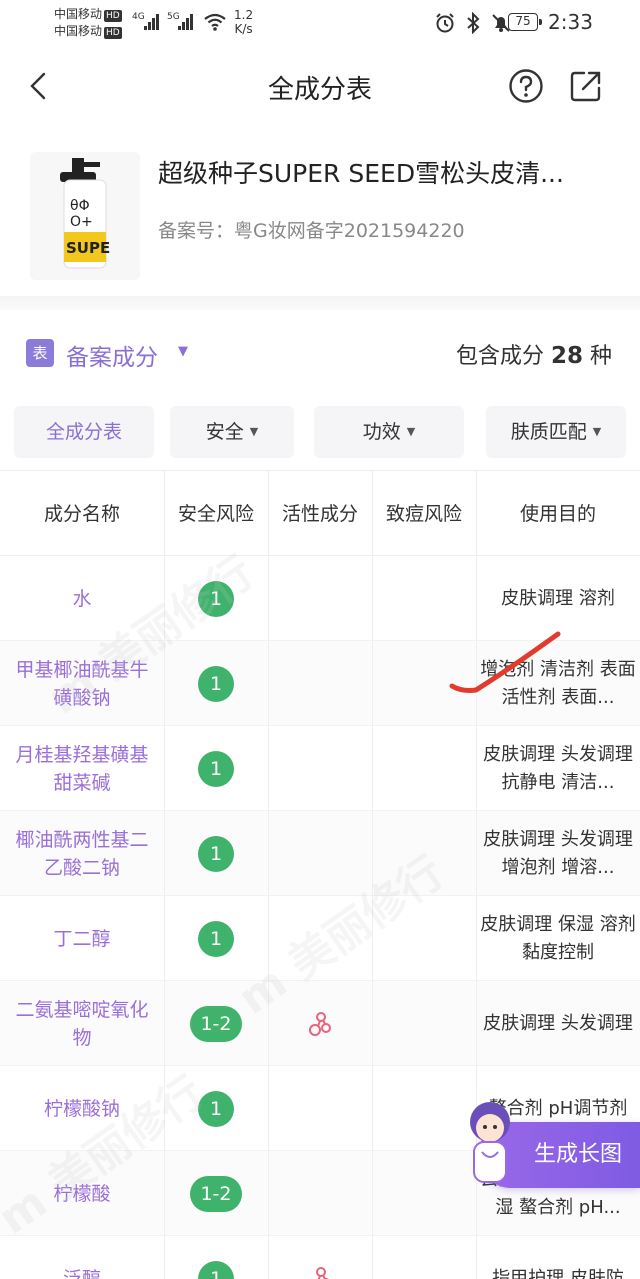 The image size is (640, 1279). I want to click on tab-label: 肤质匹配, so click(548, 432).